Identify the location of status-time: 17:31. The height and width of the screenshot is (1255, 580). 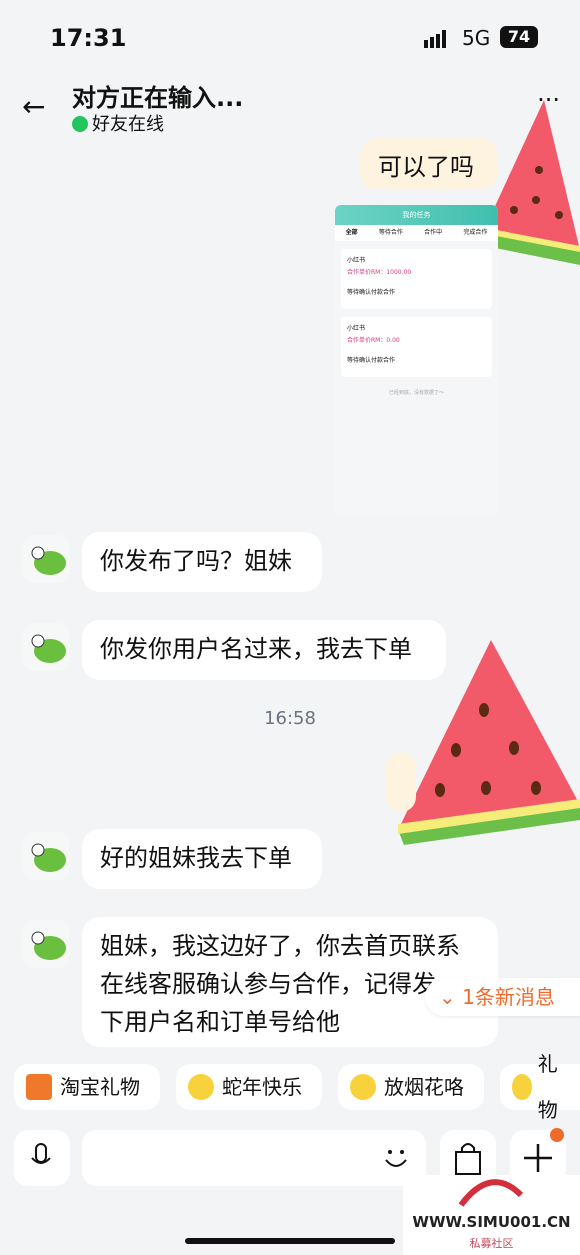
(88, 38).